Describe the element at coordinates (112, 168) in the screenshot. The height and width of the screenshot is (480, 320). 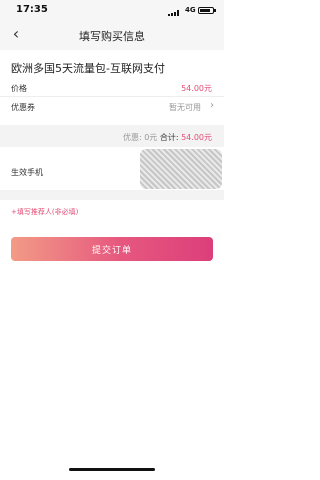
I see `phone-row: 生效手机` at that location.